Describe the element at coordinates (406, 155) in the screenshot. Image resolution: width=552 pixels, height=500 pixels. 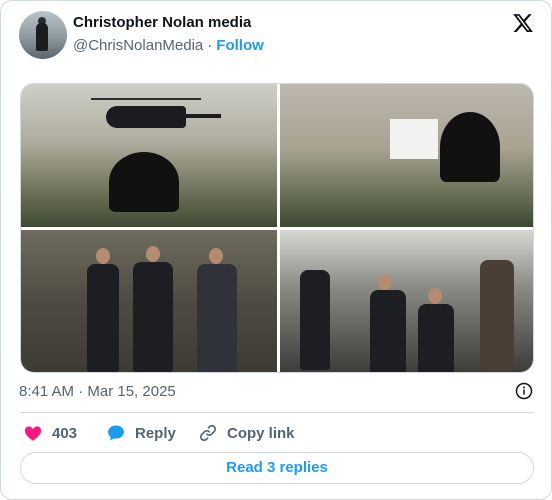
I see `media-photo-set-cave-sheep` at that location.